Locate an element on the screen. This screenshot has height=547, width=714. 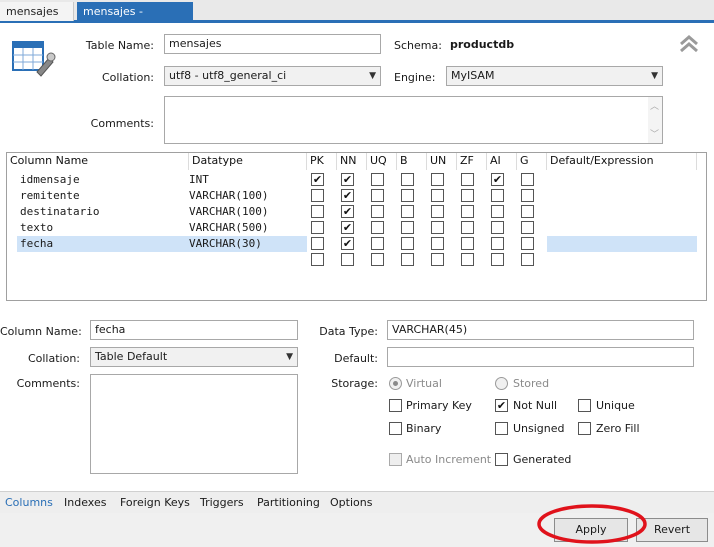
col-header-default: Default/Expression is located at coordinates (622, 161).